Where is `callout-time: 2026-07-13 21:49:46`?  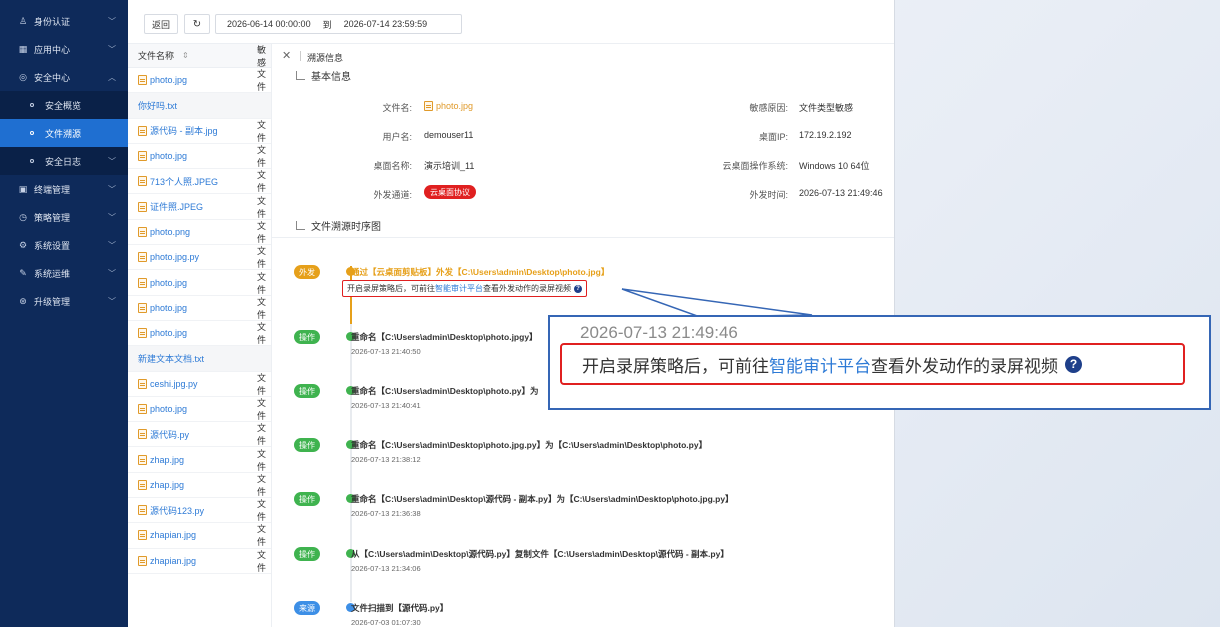
callout-time: 2026-07-13 21:49:46 is located at coordinates (659, 332).